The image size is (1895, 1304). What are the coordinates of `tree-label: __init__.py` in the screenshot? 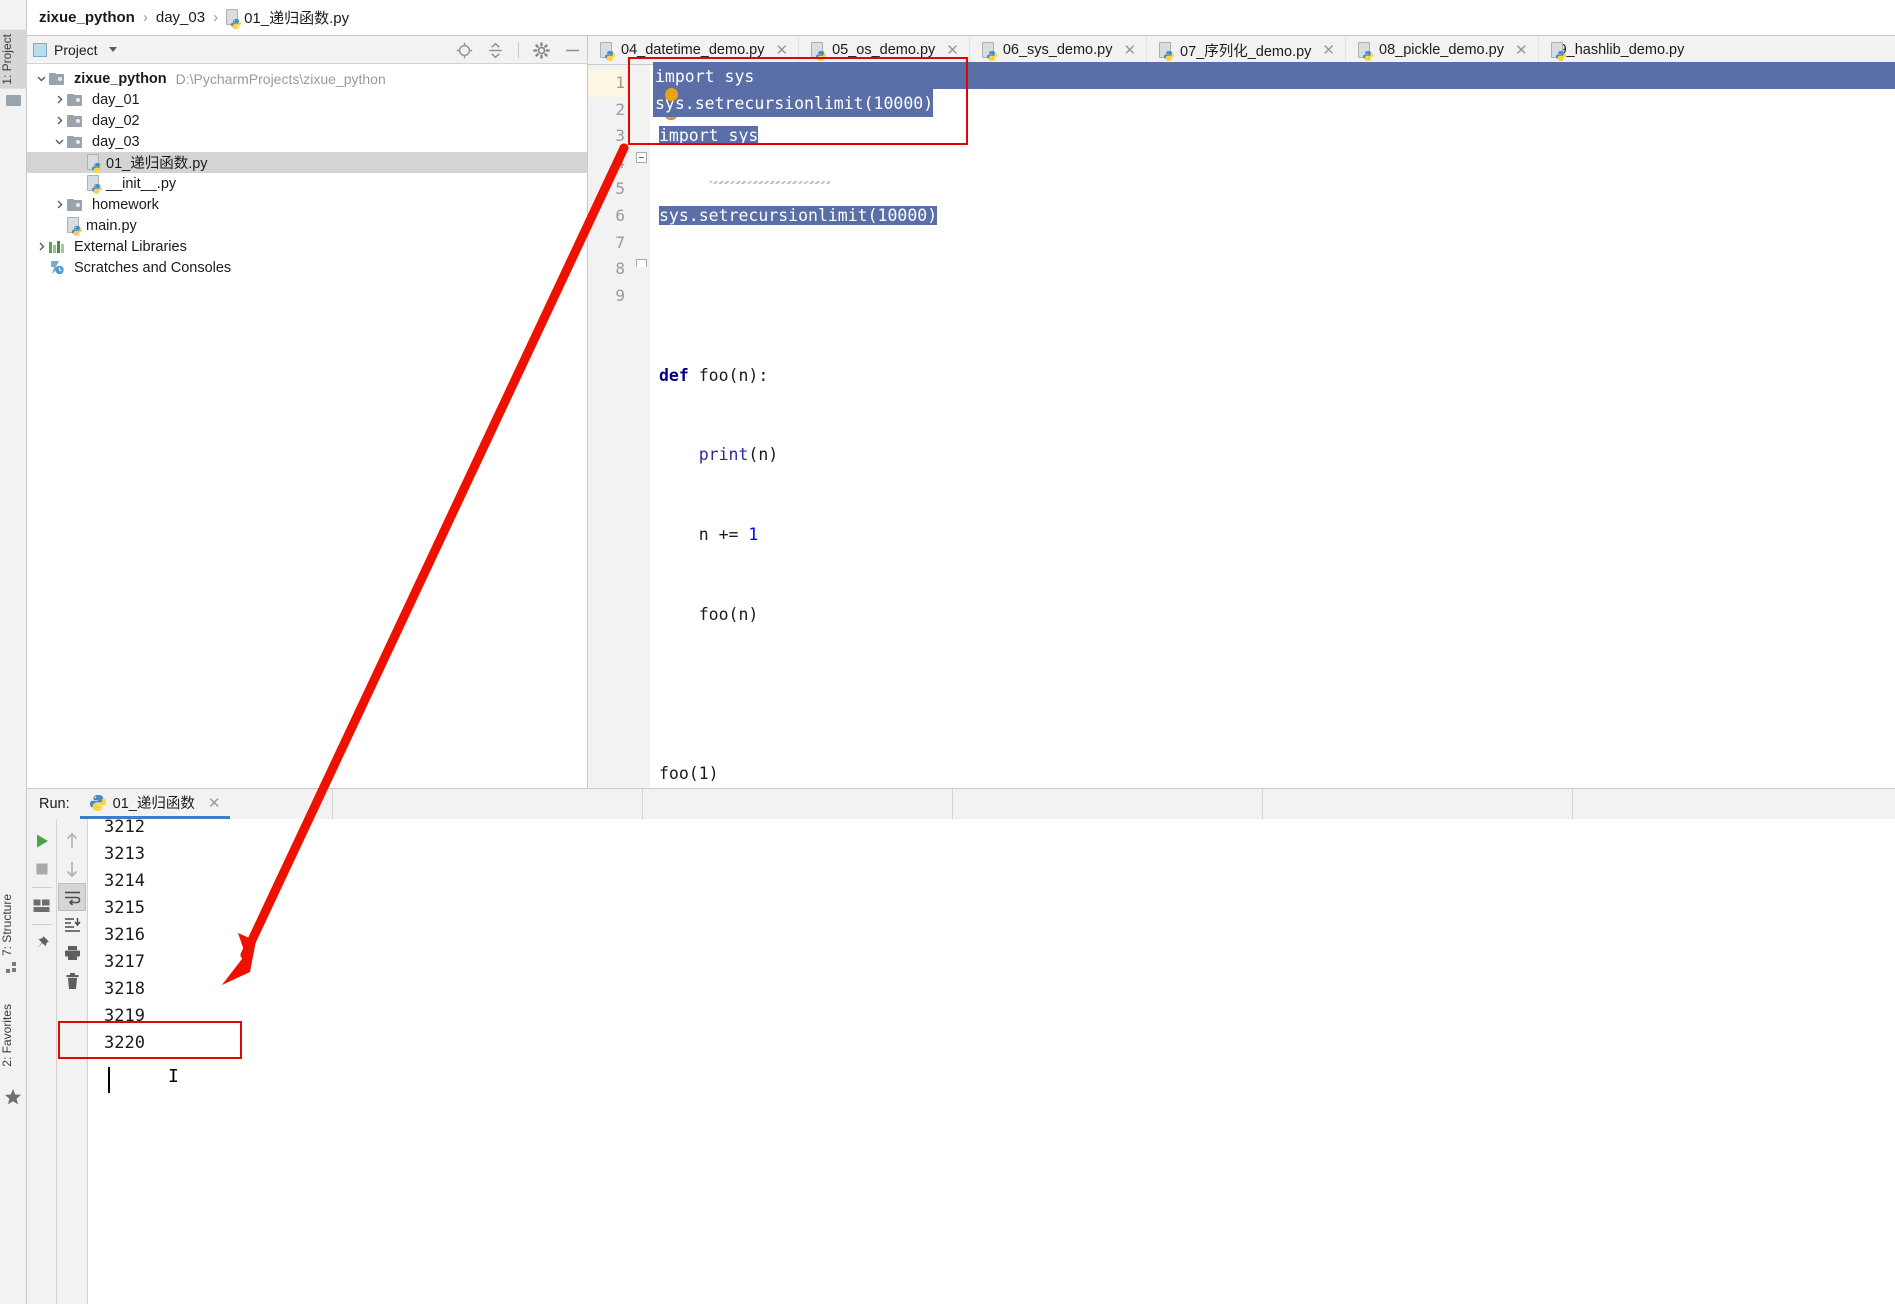 It's located at (141, 183).